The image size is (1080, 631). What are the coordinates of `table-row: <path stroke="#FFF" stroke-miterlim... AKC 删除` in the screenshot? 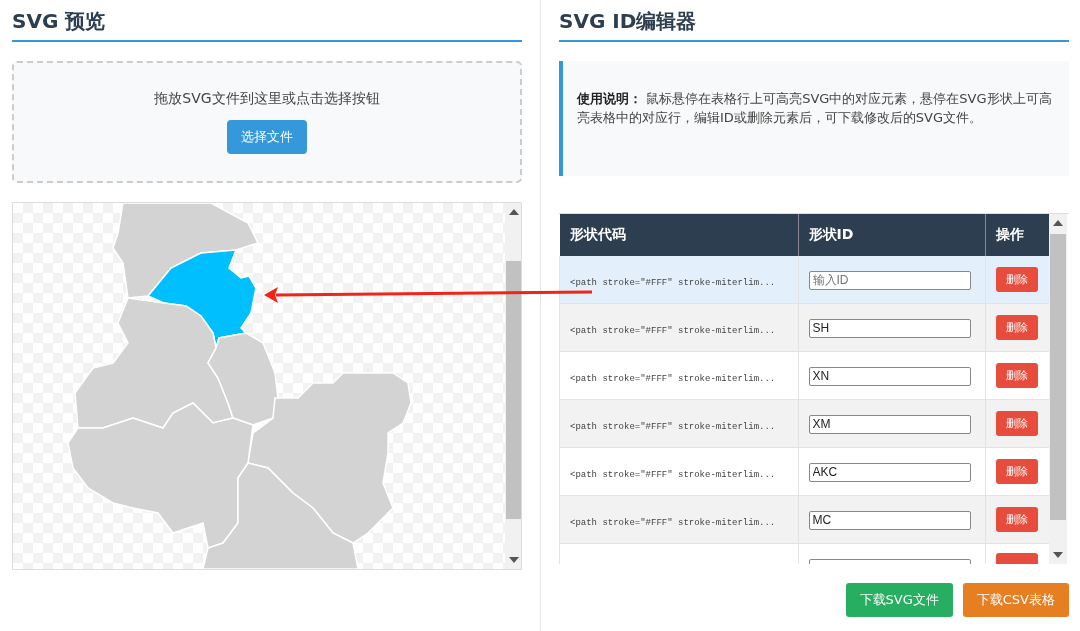 It's located at (804, 471).